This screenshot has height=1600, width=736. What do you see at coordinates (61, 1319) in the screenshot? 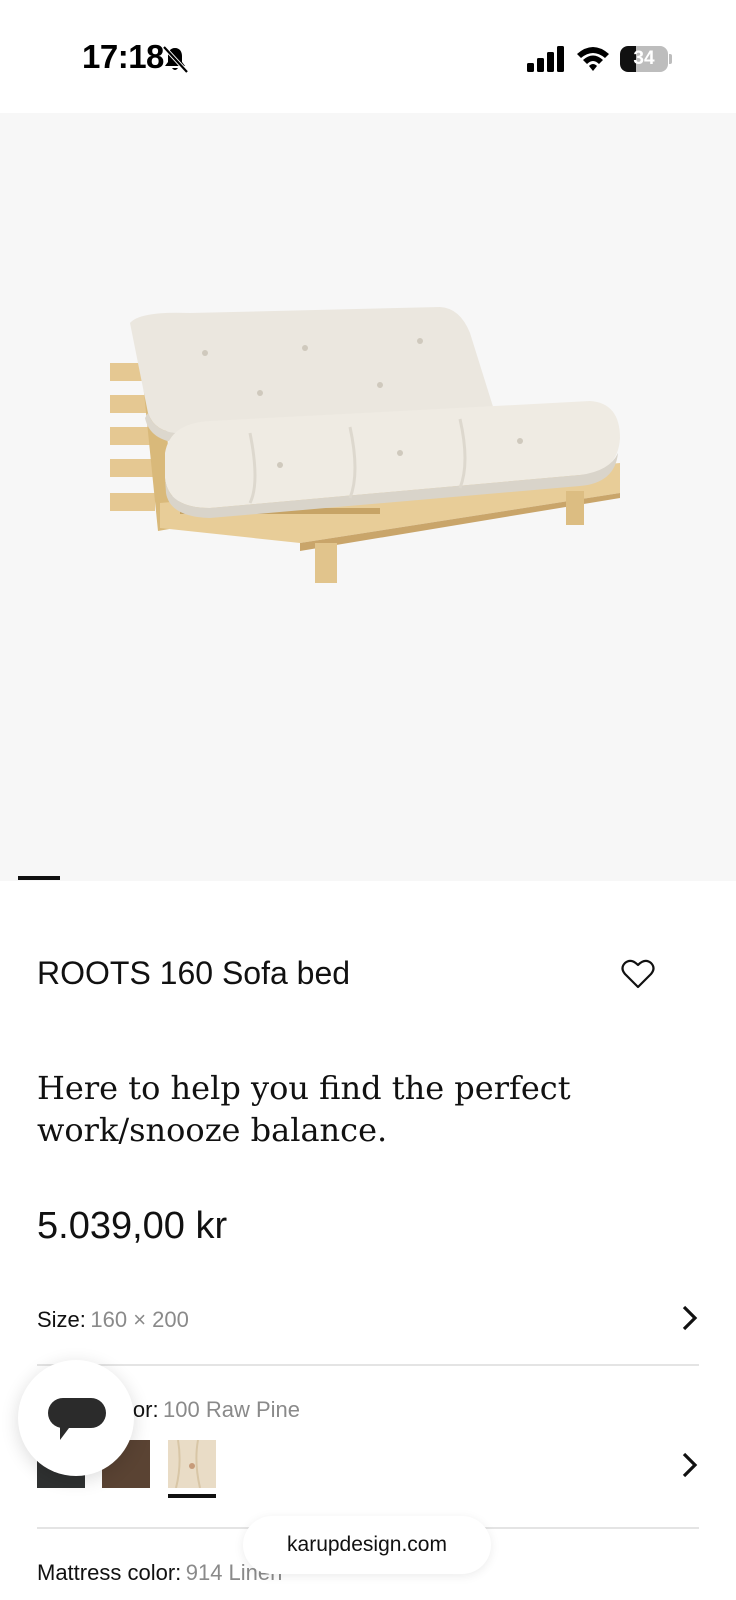
I see `size-label: Size:` at bounding box center [61, 1319].